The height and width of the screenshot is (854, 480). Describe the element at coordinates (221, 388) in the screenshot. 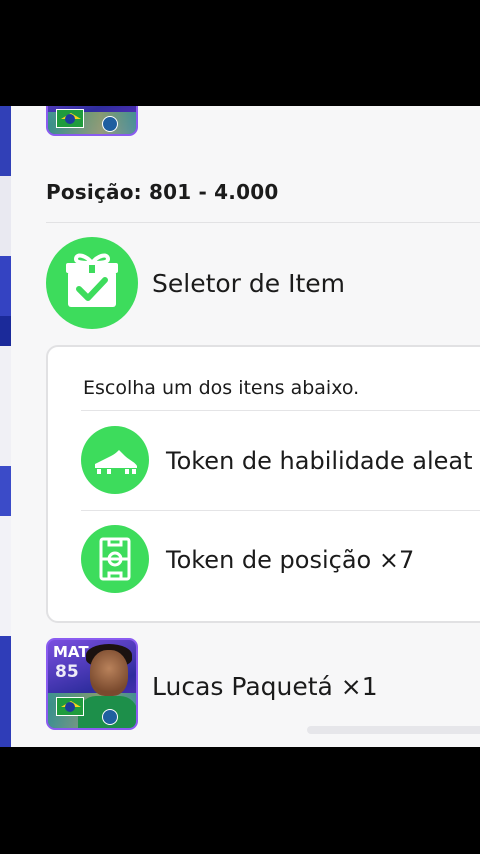

I see `choice-instructions: Escolha um dos itens abaixo.` at that location.